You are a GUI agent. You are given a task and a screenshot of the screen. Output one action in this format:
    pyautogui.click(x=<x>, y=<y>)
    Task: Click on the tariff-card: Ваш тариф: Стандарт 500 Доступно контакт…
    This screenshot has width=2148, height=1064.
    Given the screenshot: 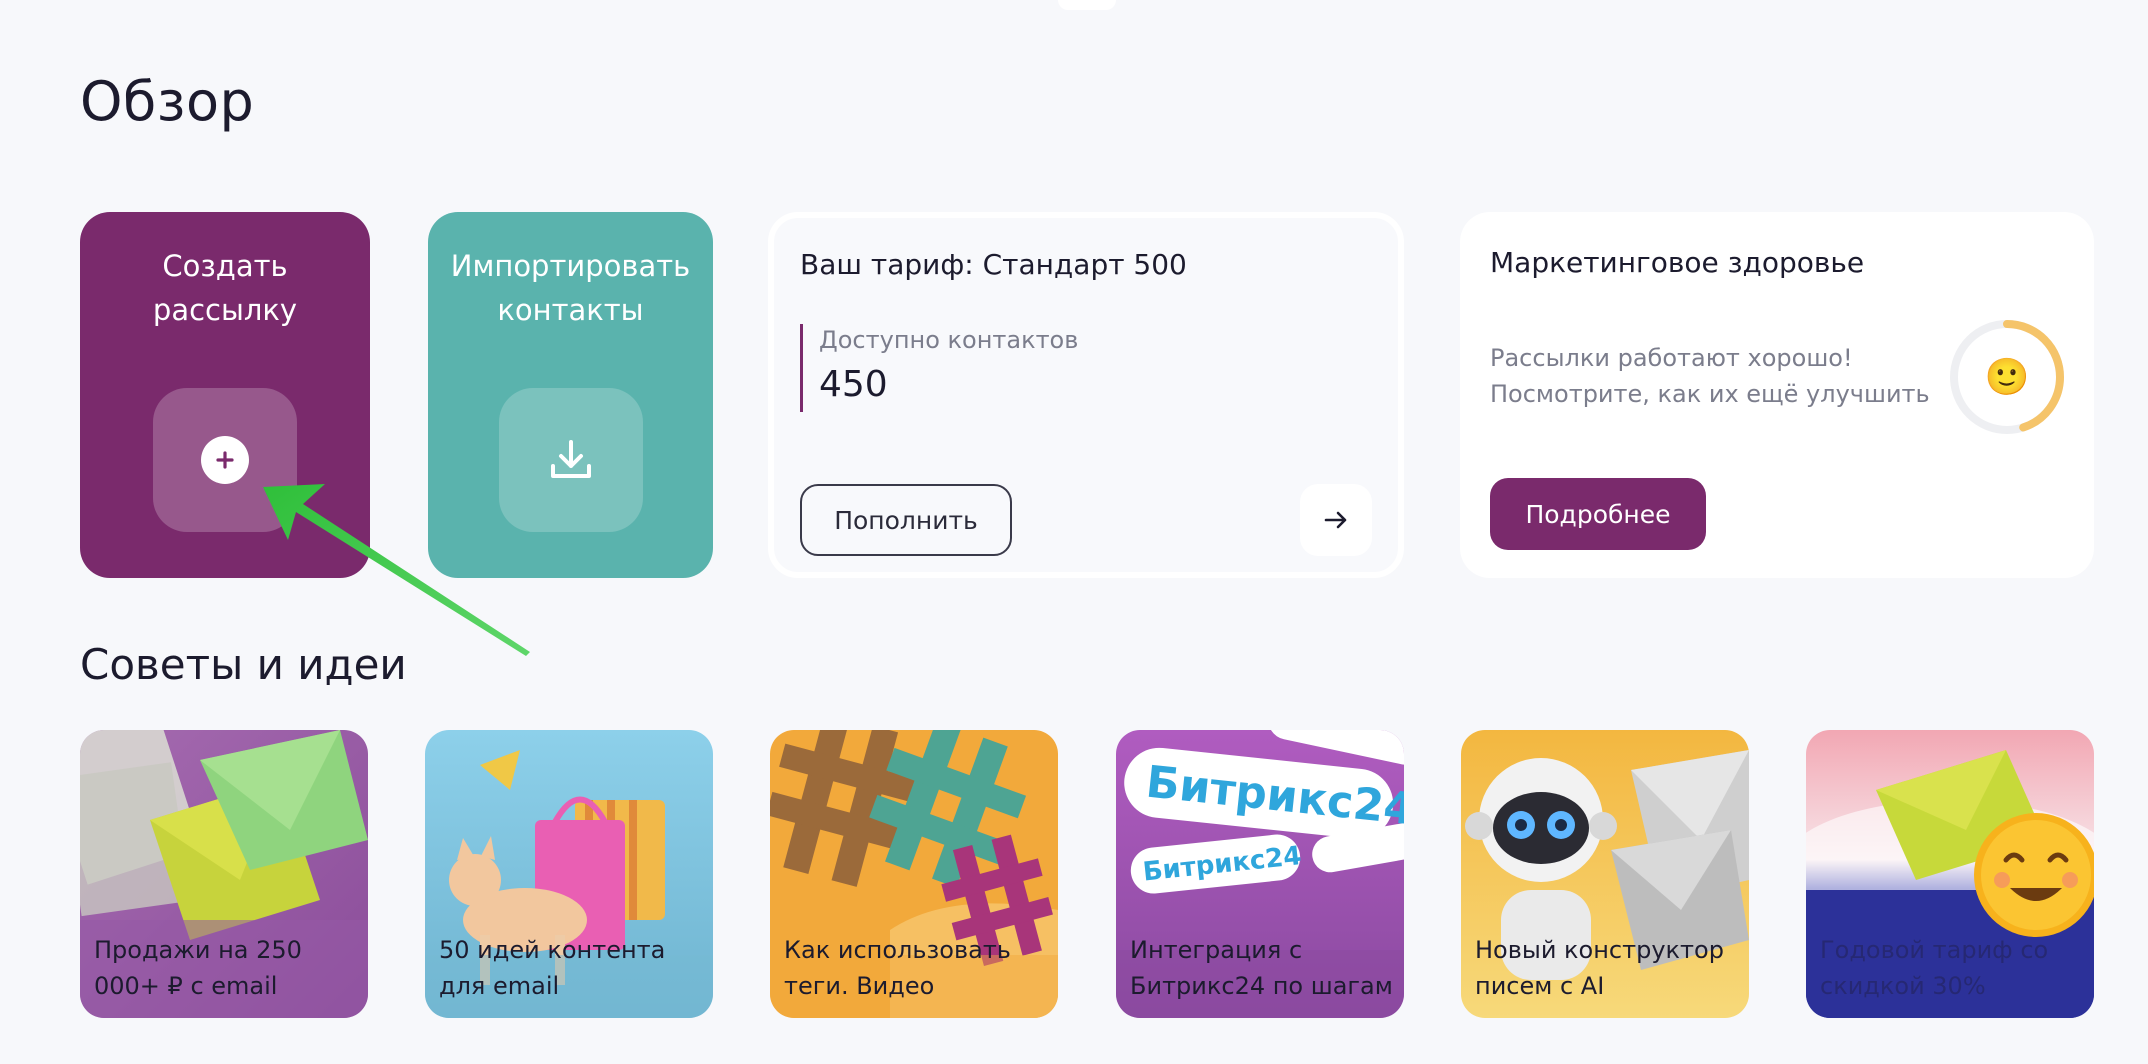 What is the action you would take?
    pyautogui.click(x=1086, y=395)
    